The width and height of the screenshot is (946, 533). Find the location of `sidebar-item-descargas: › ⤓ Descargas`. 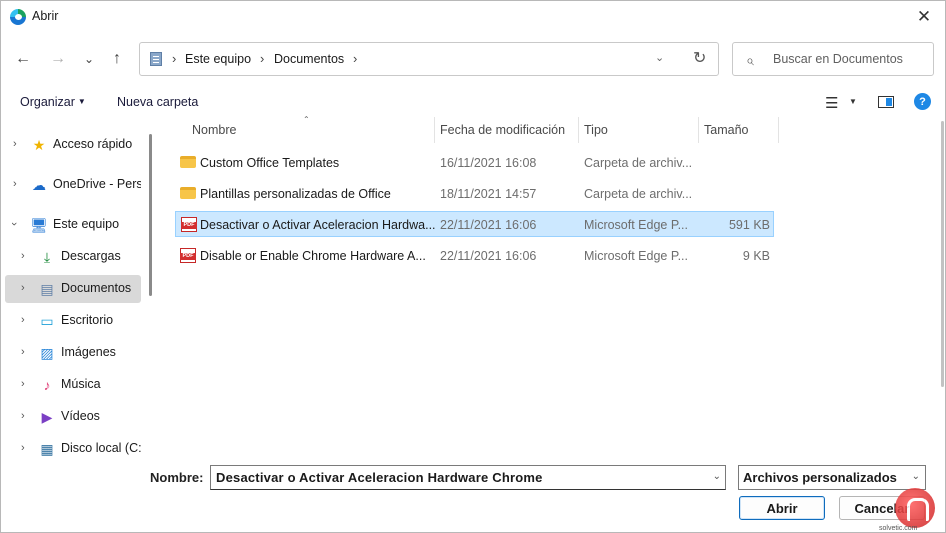

sidebar-item-descargas: › ⤓ Descargas is located at coordinates (73, 257).